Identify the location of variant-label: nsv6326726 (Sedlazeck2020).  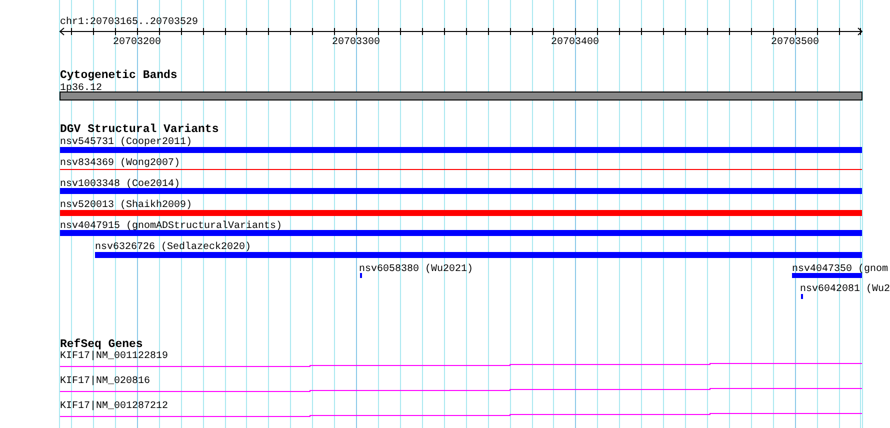
(173, 247).